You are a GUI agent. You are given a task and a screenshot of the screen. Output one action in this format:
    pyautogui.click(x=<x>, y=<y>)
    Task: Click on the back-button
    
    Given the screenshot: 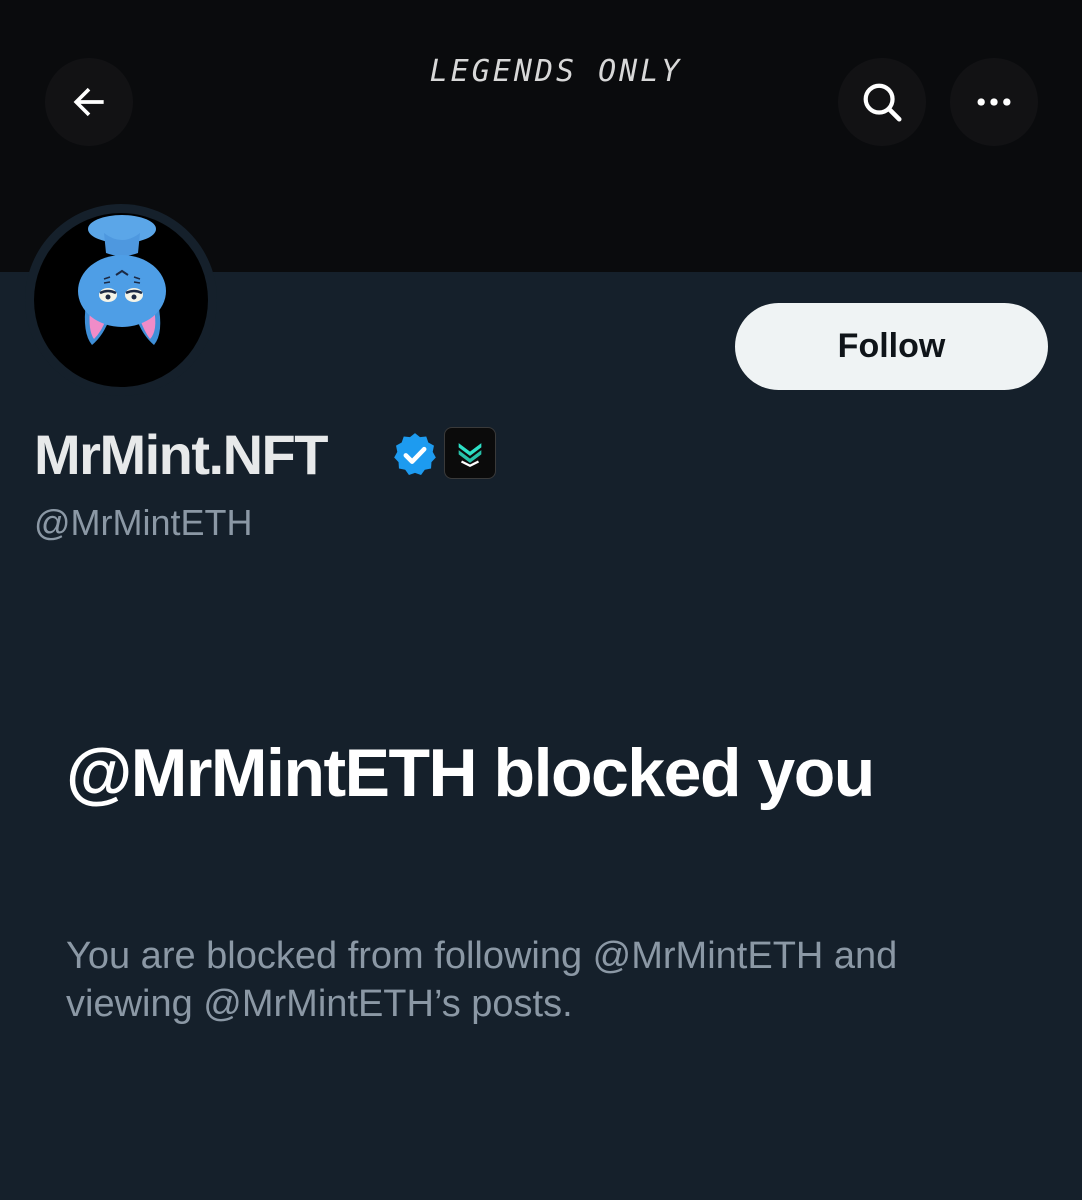 What is the action you would take?
    pyautogui.click(x=89, y=102)
    